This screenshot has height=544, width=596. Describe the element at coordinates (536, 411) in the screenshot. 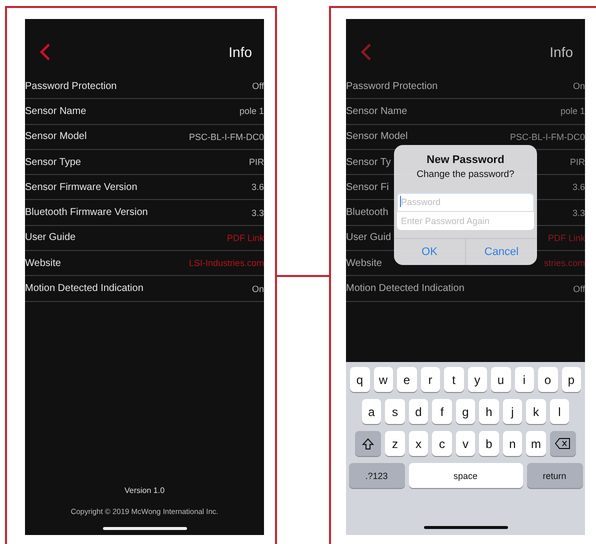

I see `keyboard-key: k` at that location.